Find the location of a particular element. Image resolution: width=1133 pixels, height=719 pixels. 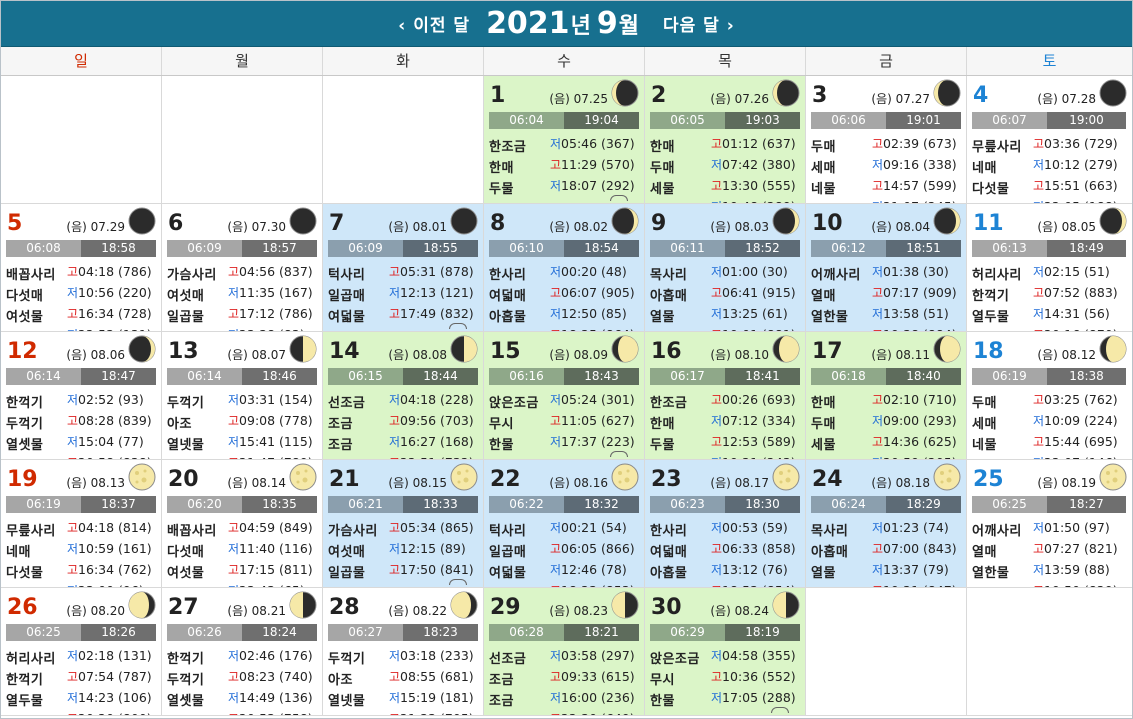

sunrise-time: 06:11 is located at coordinates (687, 248).